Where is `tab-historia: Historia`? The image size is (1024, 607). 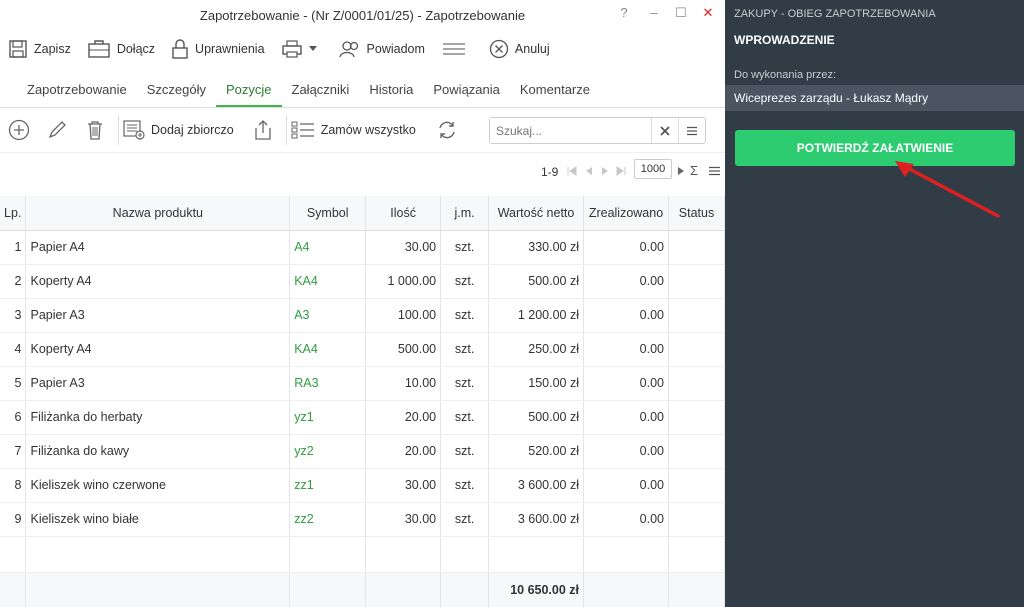
tab-historia: Historia is located at coordinates (391, 94).